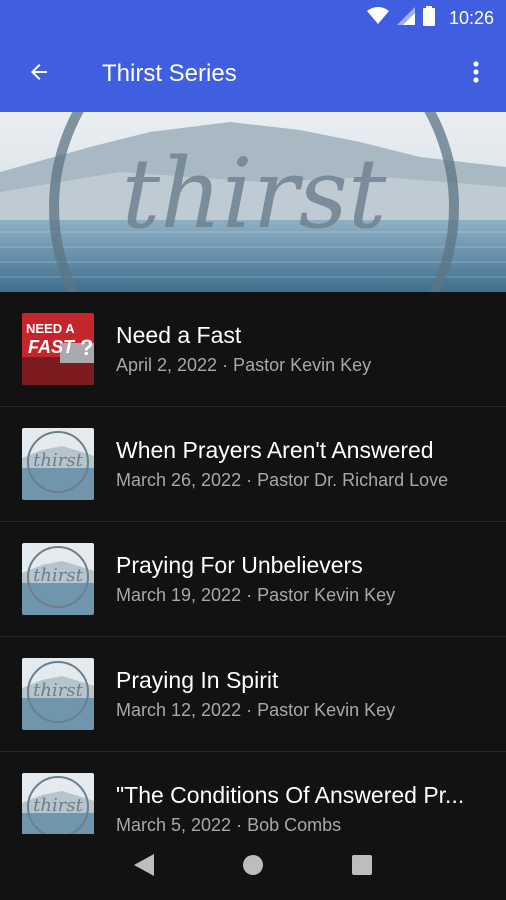 This screenshot has width=506, height=900. What do you see at coordinates (282, 480) in the screenshot?
I see `item-subtitle: March 26, 2022 · Pastor Dr. Richard Love` at bounding box center [282, 480].